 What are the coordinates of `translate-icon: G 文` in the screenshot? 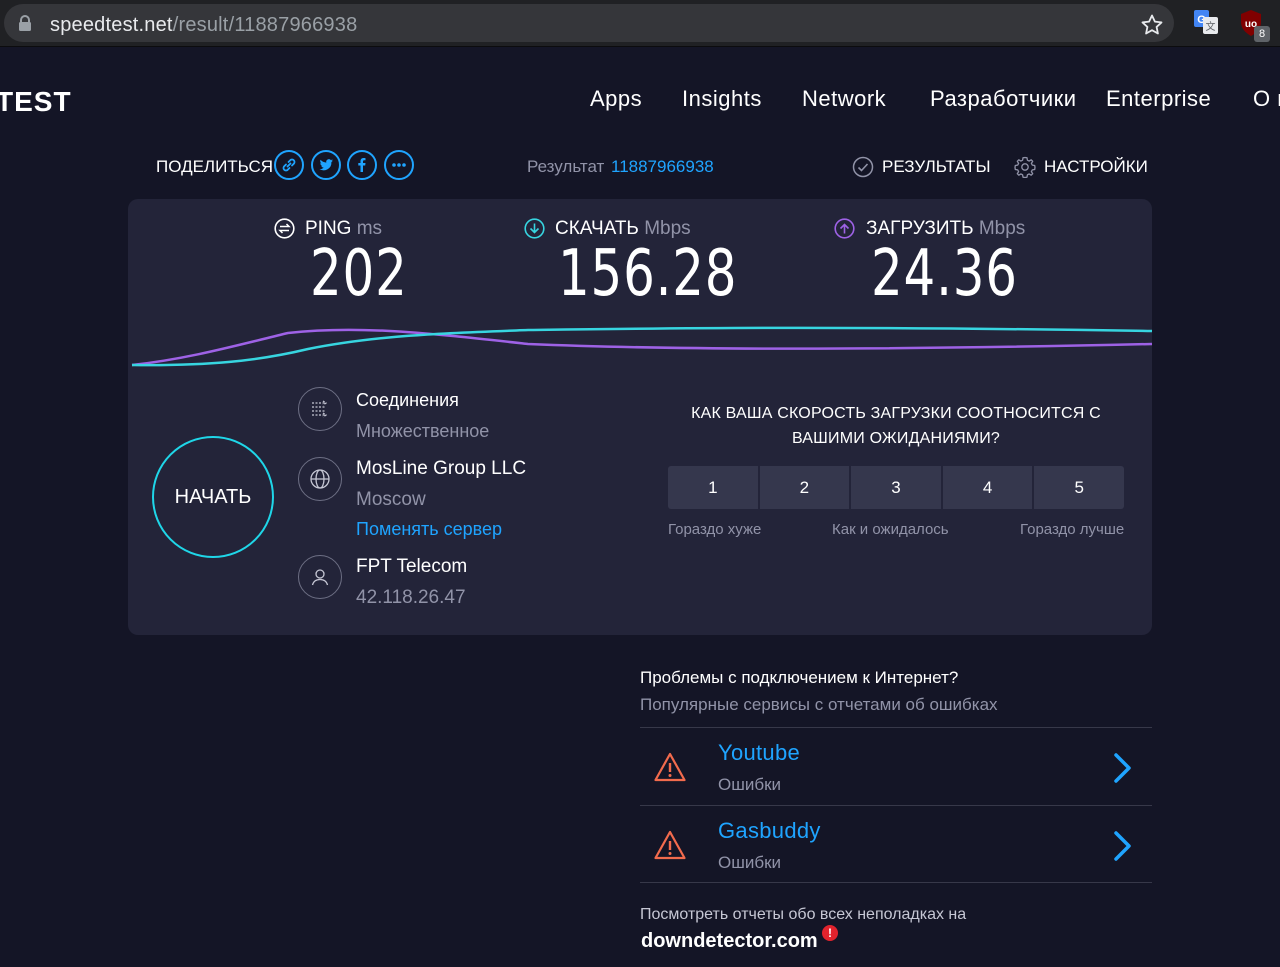 It's located at (1206, 22).